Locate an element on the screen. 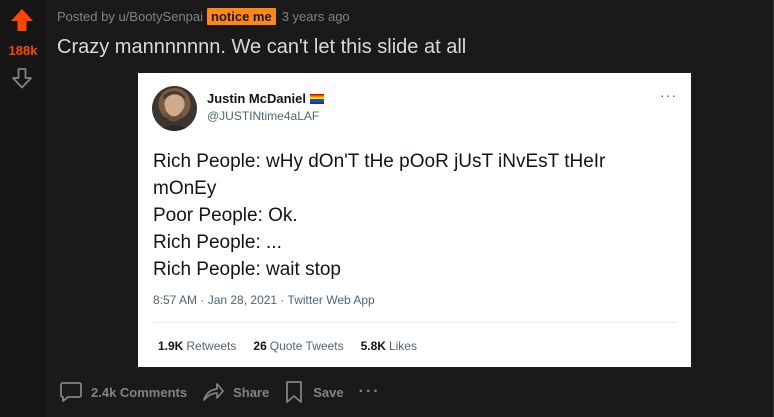 Image resolution: width=774 pixels, height=417 pixels. tweet-line: mOnEy is located at coordinates (185, 188).